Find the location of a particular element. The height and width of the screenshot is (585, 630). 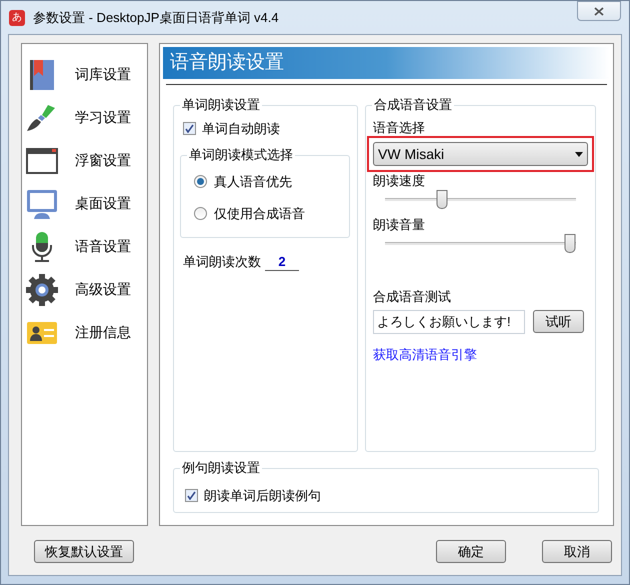

slider-label: 朗读速度 is located at coordinates (399, 180).